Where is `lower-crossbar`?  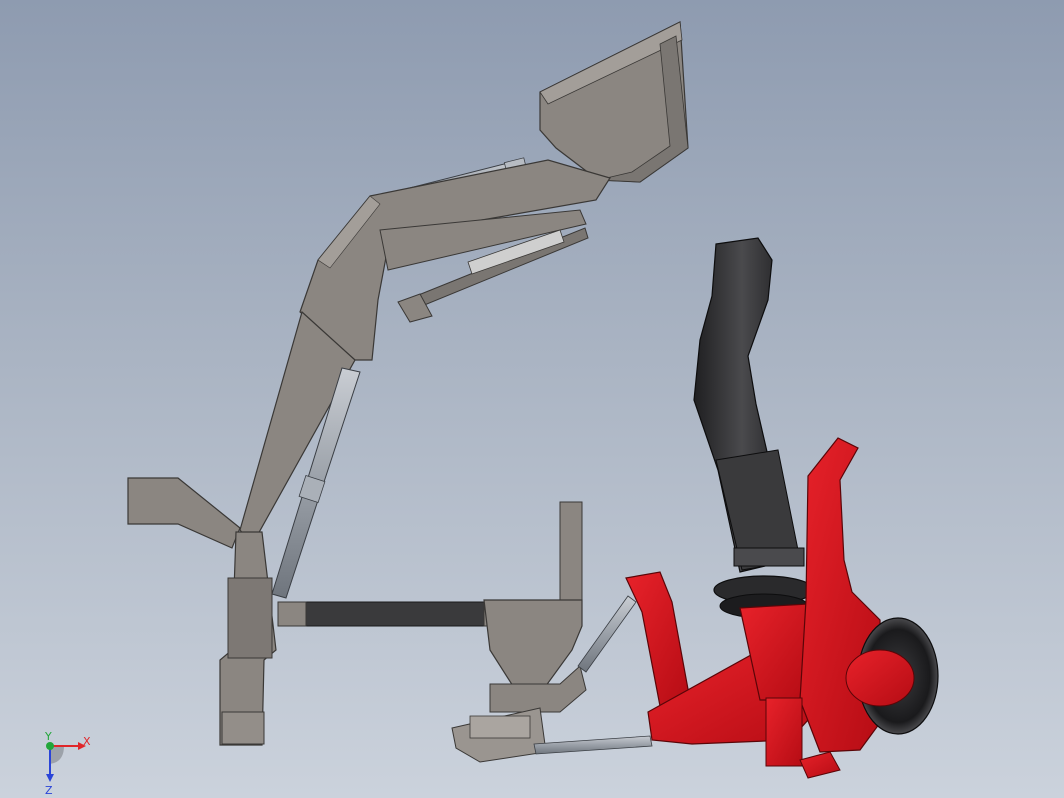
lower-crossbar is located at coordinates (398, 614).